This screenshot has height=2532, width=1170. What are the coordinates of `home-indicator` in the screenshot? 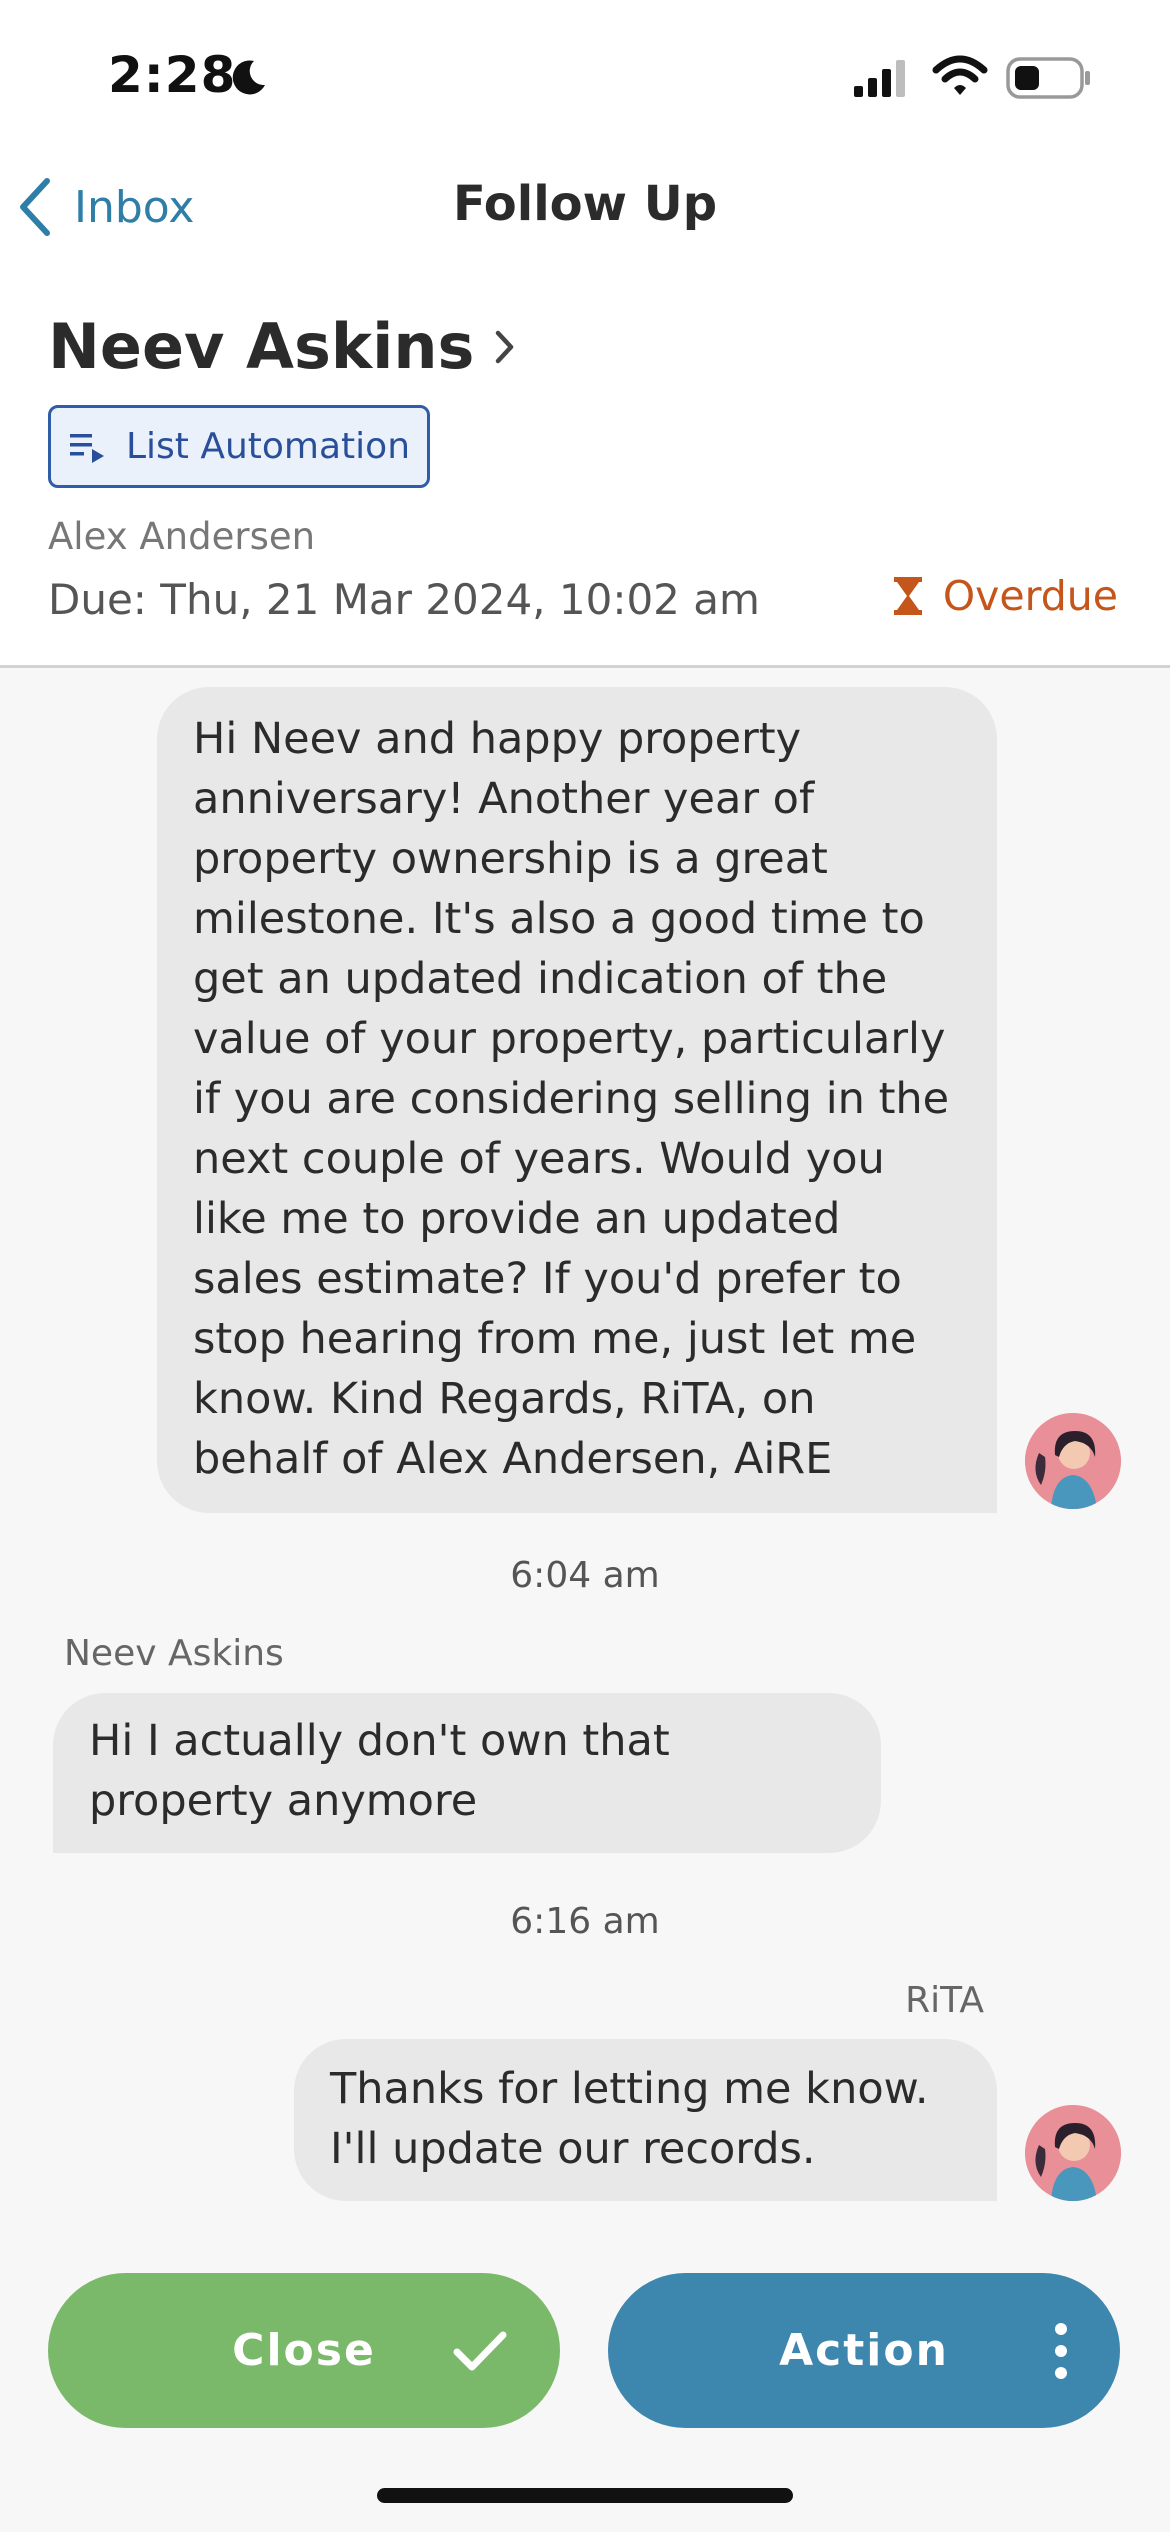 It's located at (585, 2495).